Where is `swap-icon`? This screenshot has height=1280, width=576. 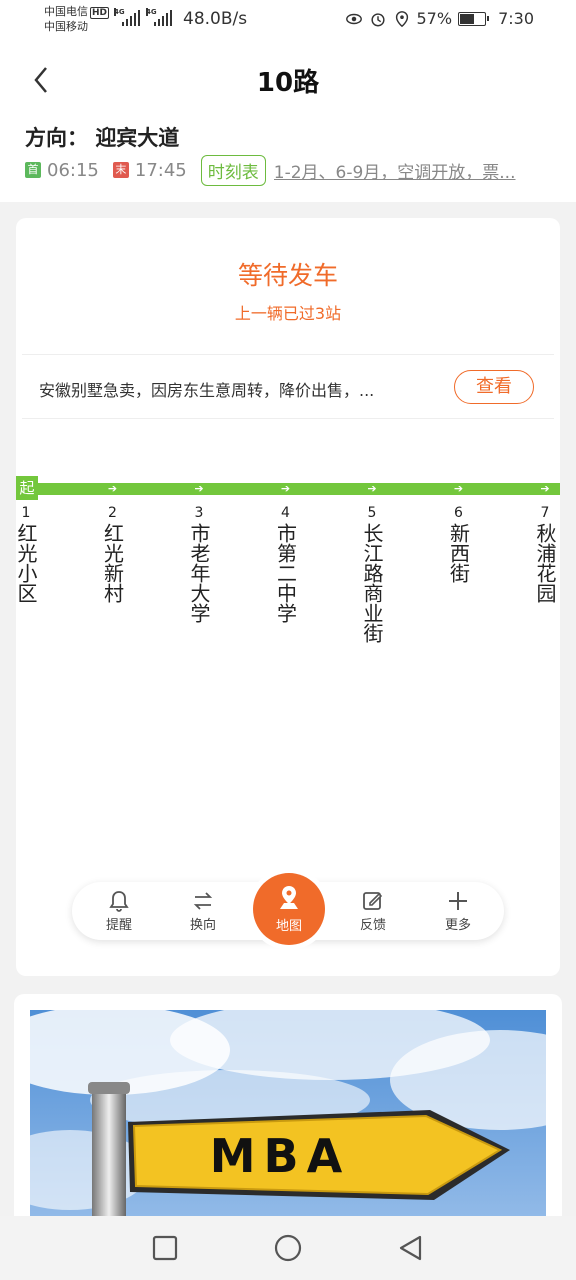
swap-icon is located at coordinates (203, 901).